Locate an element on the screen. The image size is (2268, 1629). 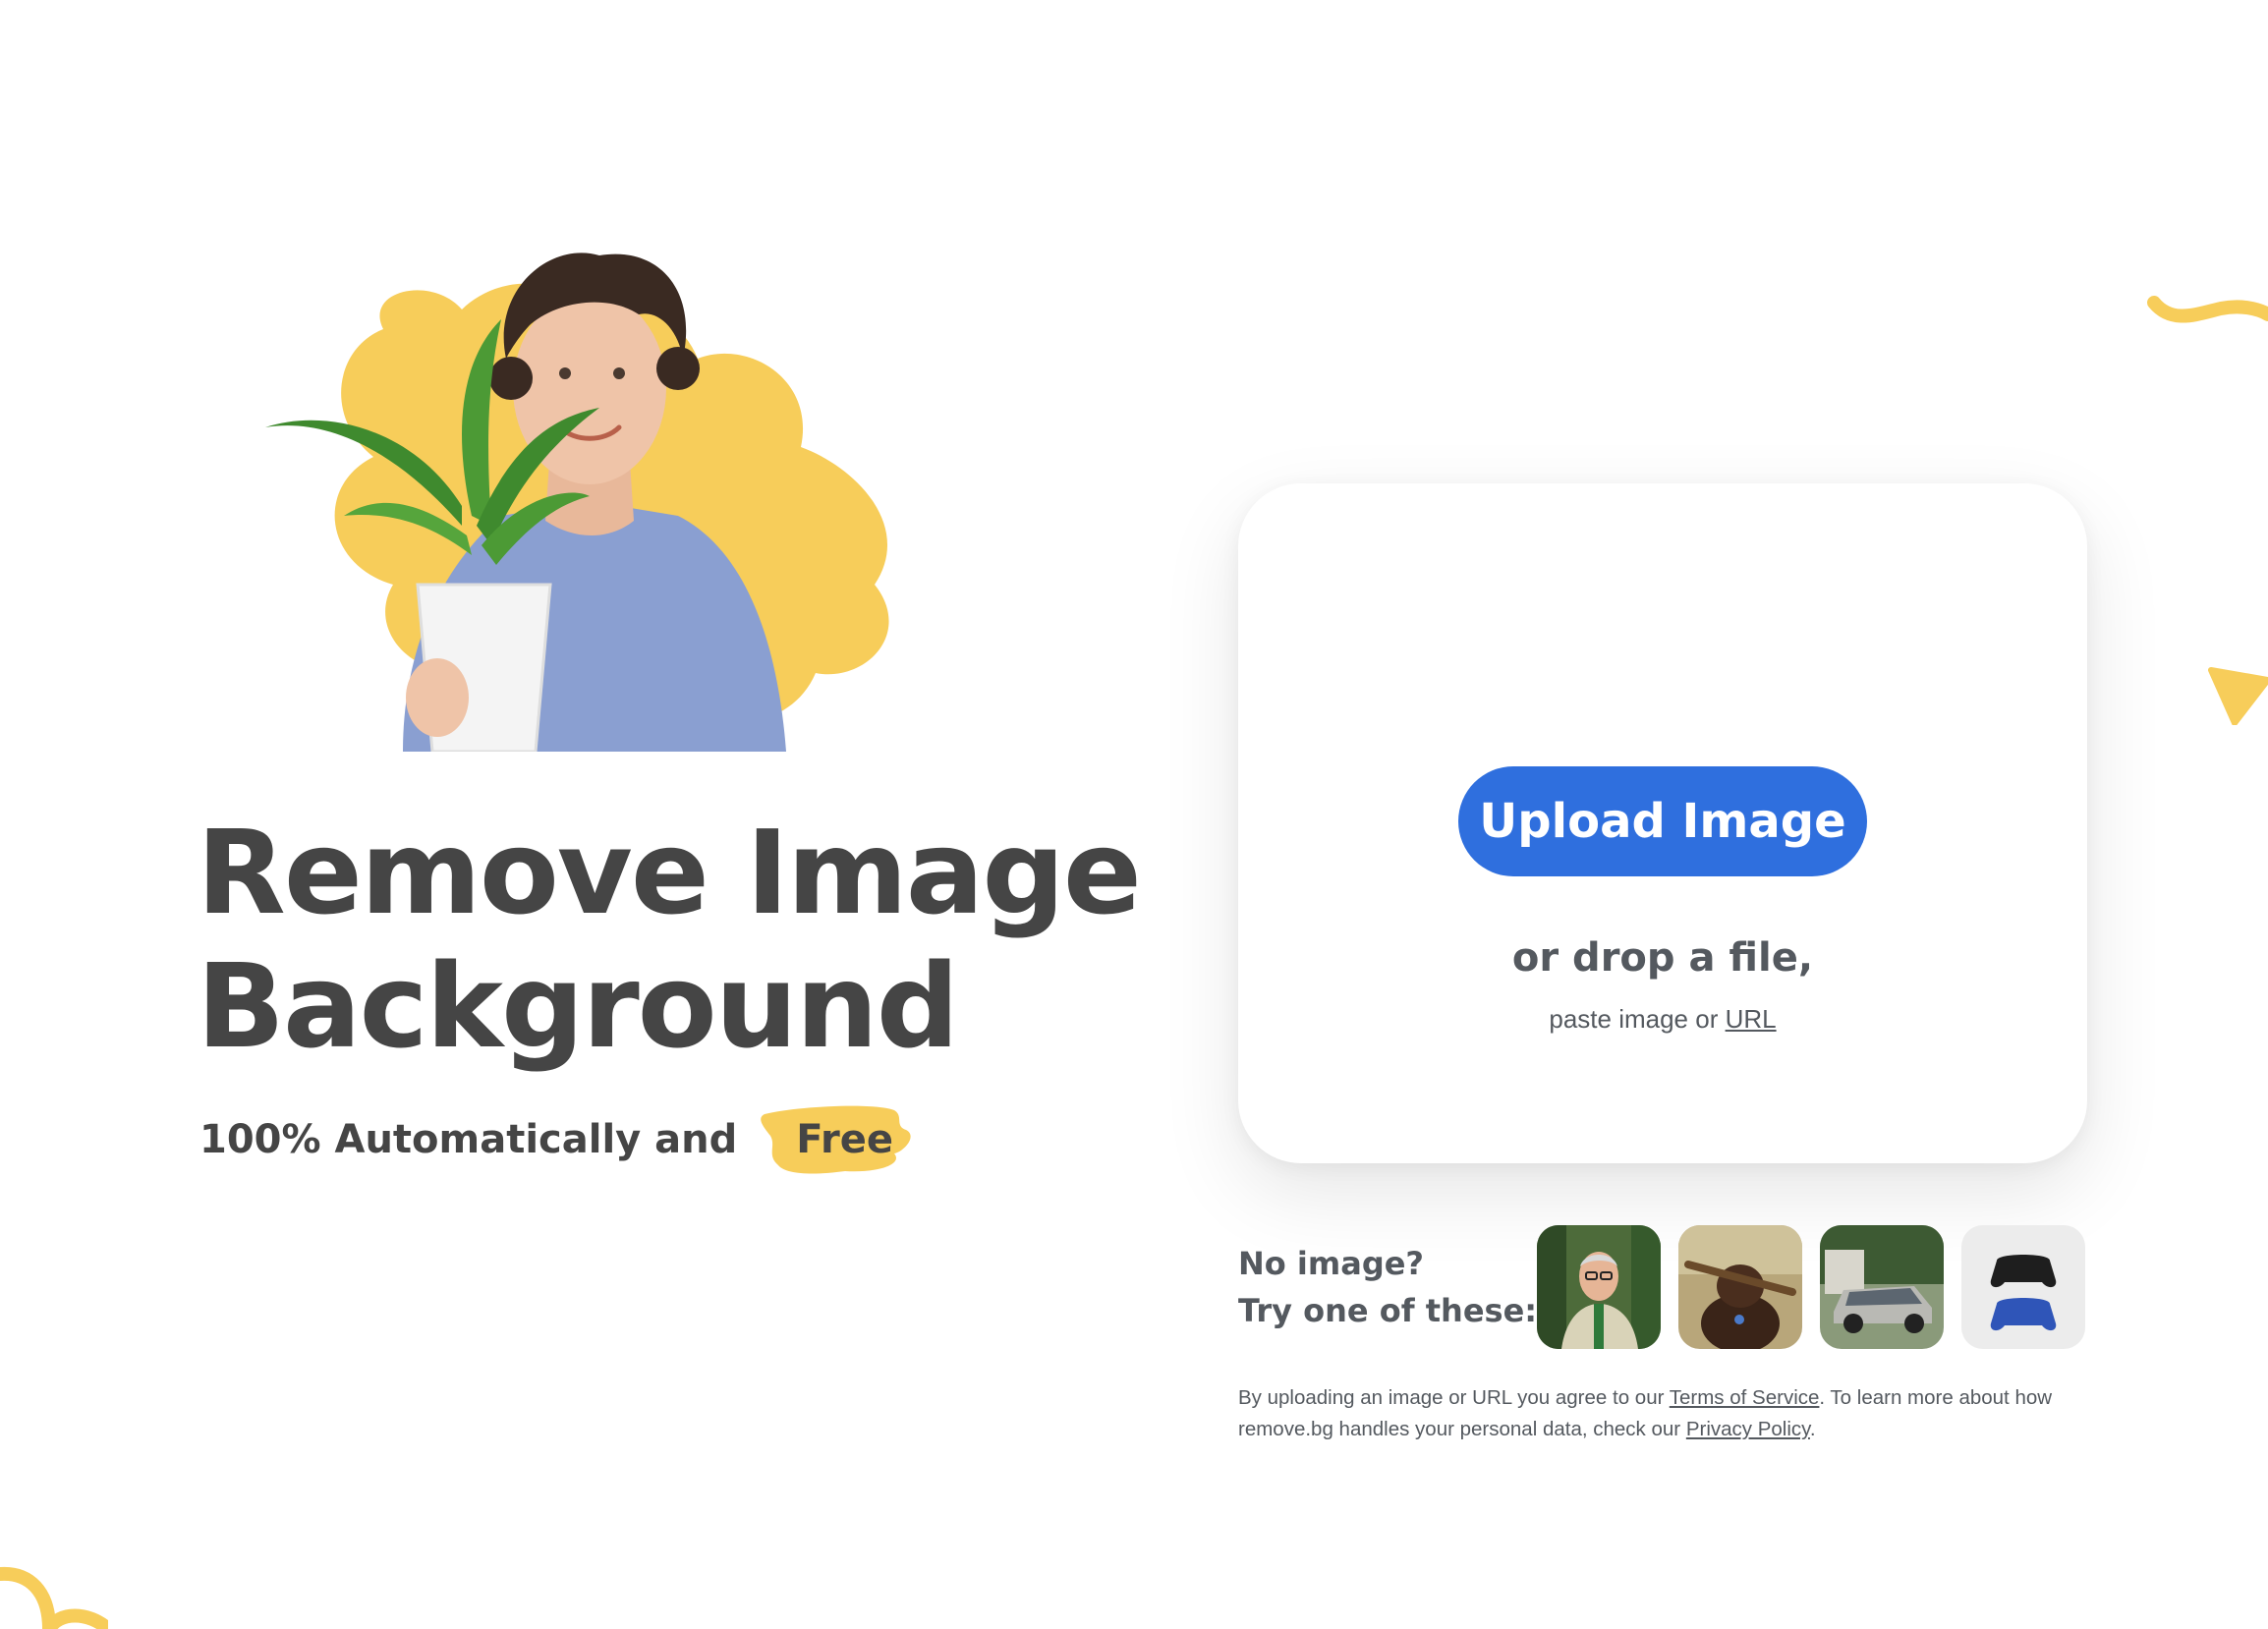
sample-thumb-gamepads is located at coordinates (2023, 1287).